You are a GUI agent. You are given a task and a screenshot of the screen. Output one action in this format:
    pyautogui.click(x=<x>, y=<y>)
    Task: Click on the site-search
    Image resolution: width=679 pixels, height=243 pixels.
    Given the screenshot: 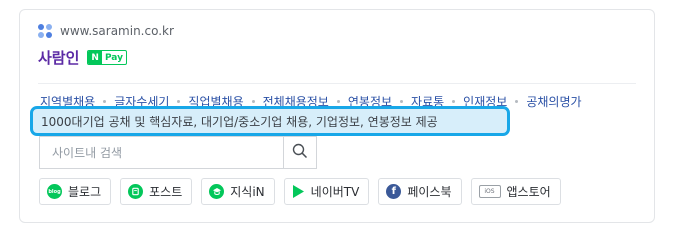 What is the action you would take?
    pyautogui.click(x=178, y=152)
    